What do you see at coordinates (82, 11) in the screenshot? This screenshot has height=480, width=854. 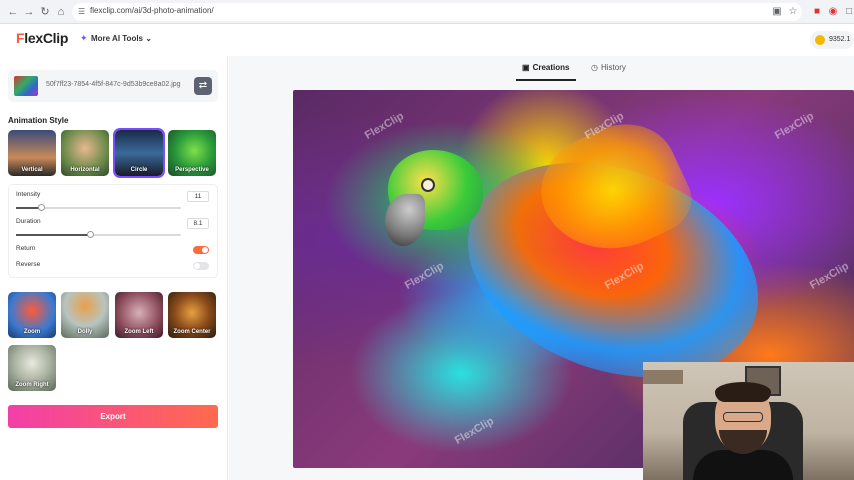 I see `site-info-icon: ☰` at bounding box center [82, 11].